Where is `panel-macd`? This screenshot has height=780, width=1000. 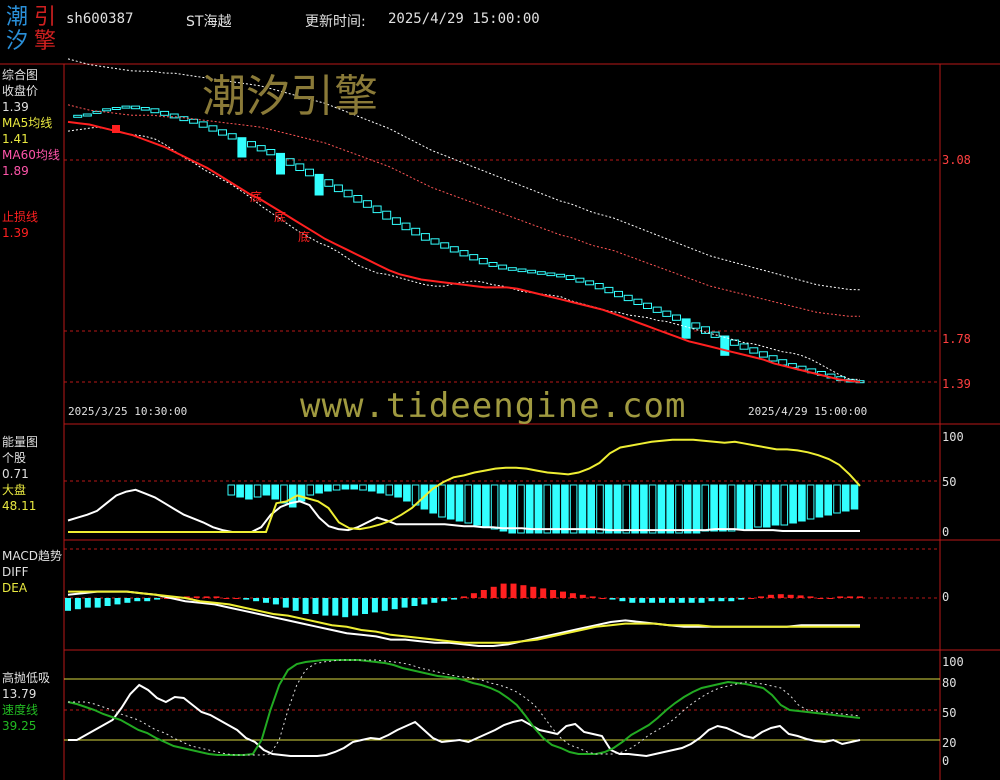 panel-macd is located at coordinates (464, 615).